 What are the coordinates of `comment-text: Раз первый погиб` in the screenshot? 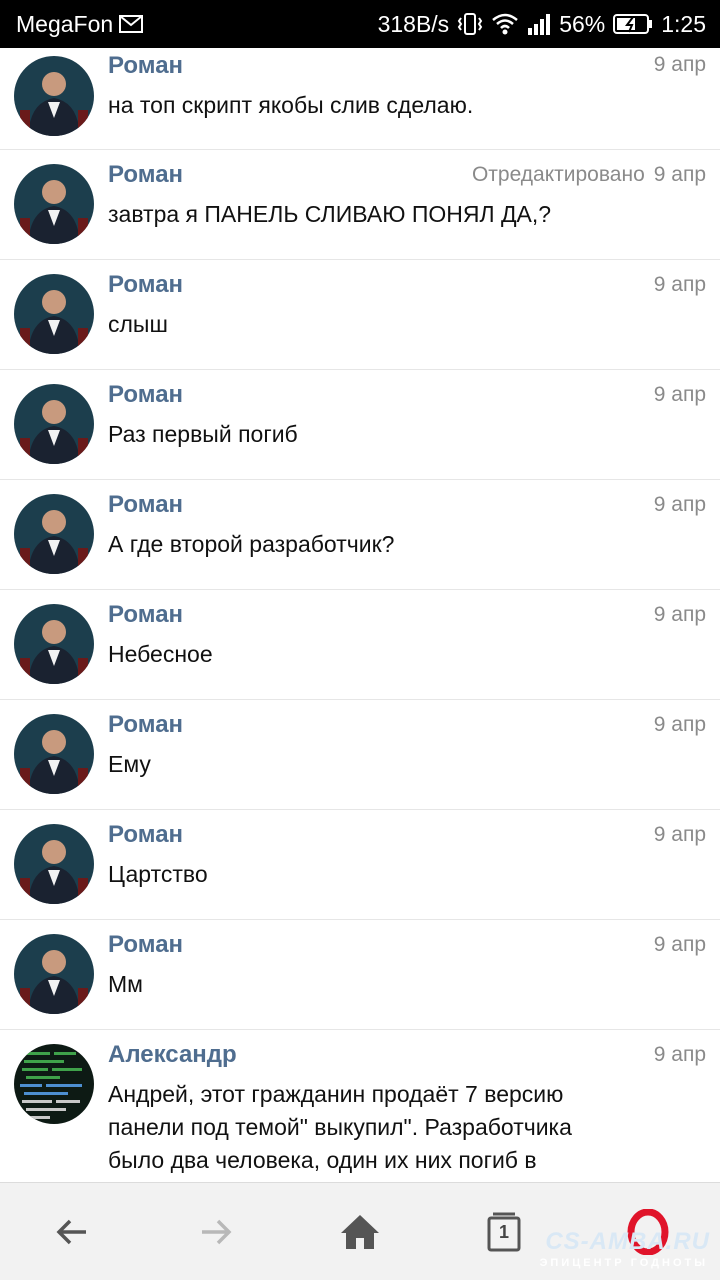 It's located at (203, 434).